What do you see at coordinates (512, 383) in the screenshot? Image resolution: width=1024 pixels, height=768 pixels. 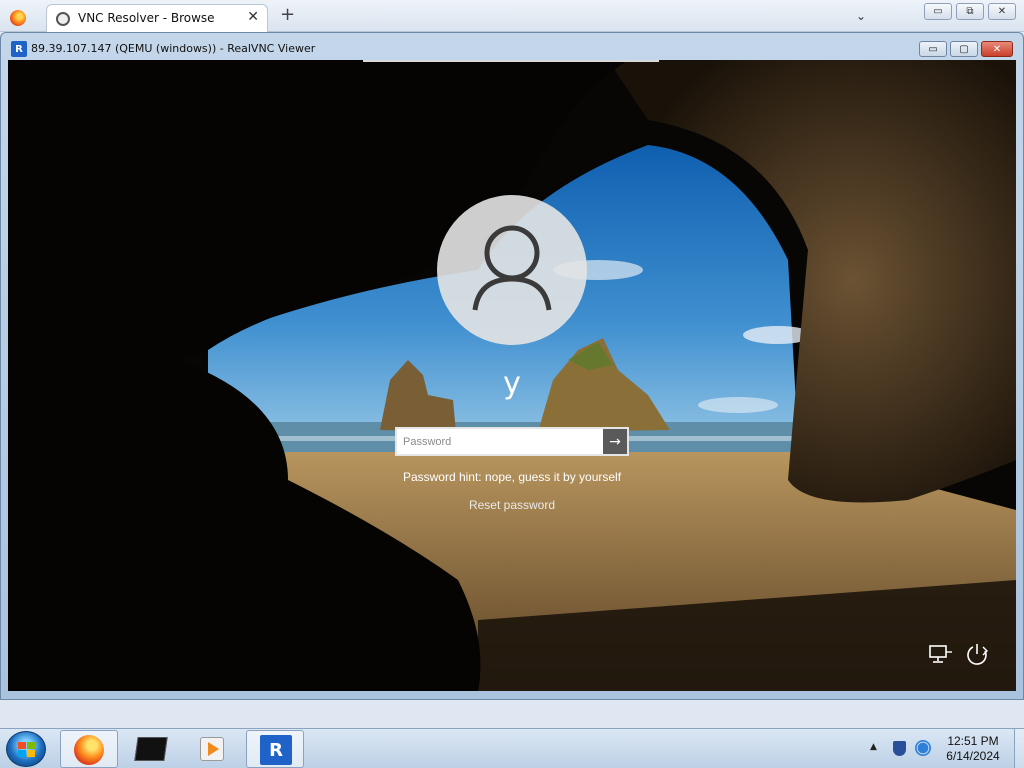 I see `username-label: y` at bounding box center [512, 383].